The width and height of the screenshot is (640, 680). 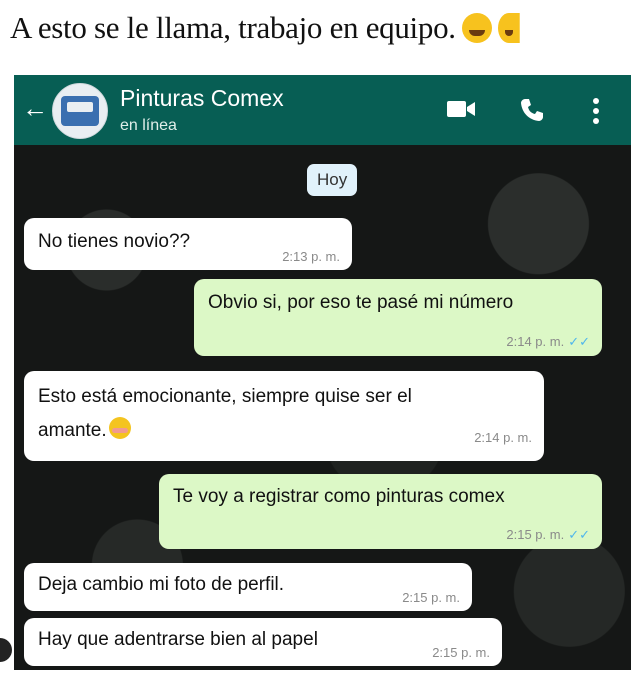 What do you see at coordinates (148, 125) in the screenshot?
I see `contact-status: en línea` at bounding box center [148, 125].